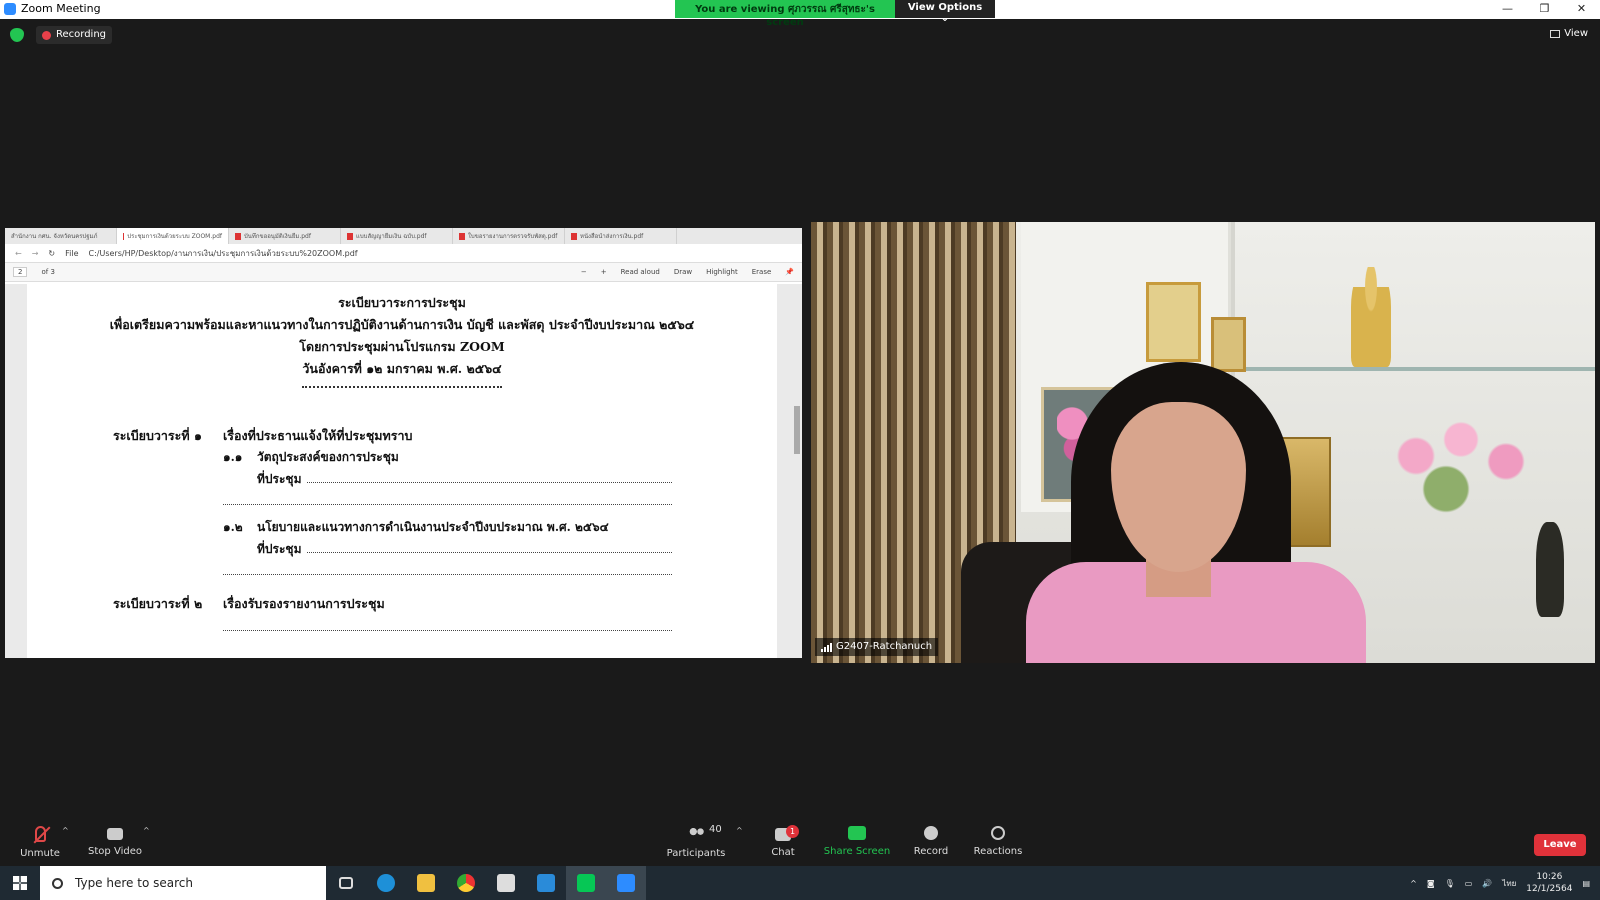 Image resolution: width=1600 pixels, height=900 pixels. I want to click on language-indicator: ไทย, so click(1509, 883).